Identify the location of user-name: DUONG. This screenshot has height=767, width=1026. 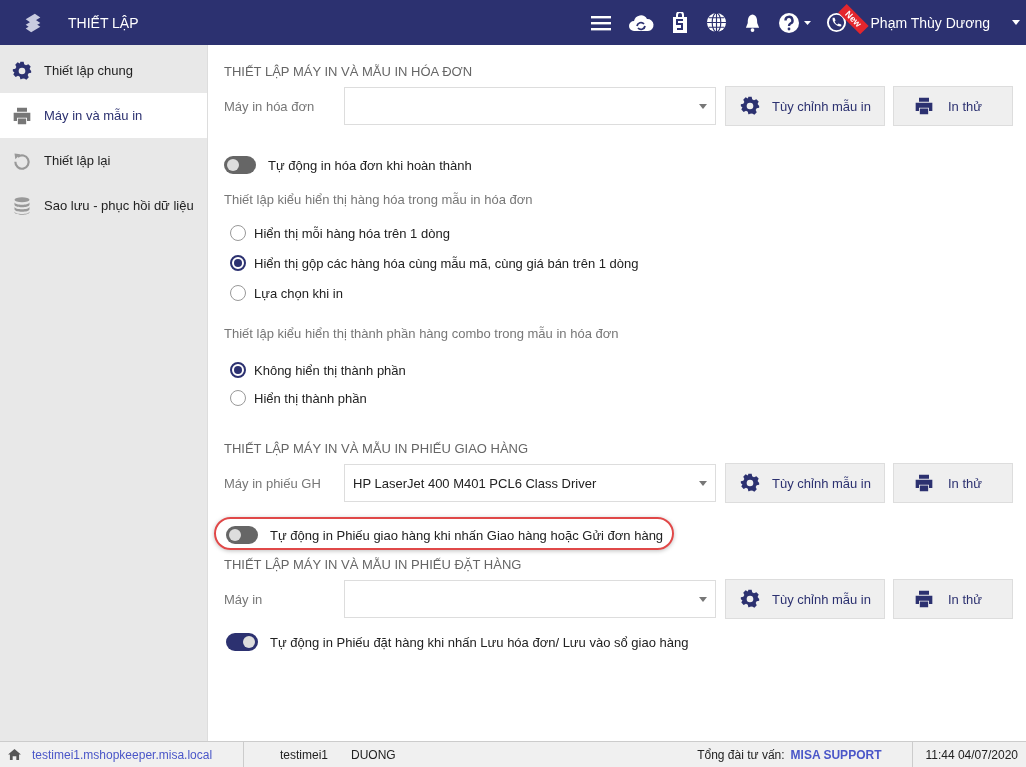
(373, 754).